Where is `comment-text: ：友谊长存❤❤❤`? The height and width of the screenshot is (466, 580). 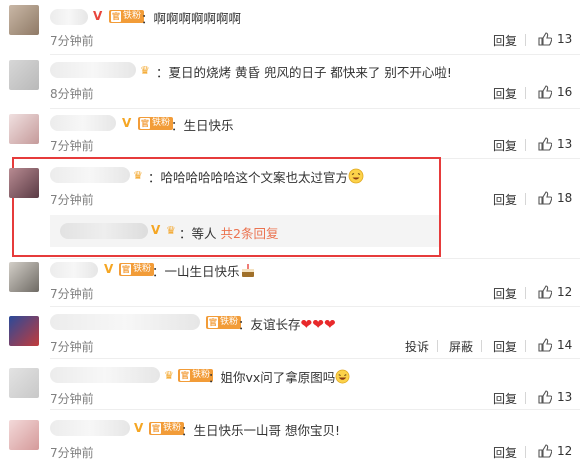
comment-text: ：友谊长存❤❤❤ is located at coordinates (287, 325).